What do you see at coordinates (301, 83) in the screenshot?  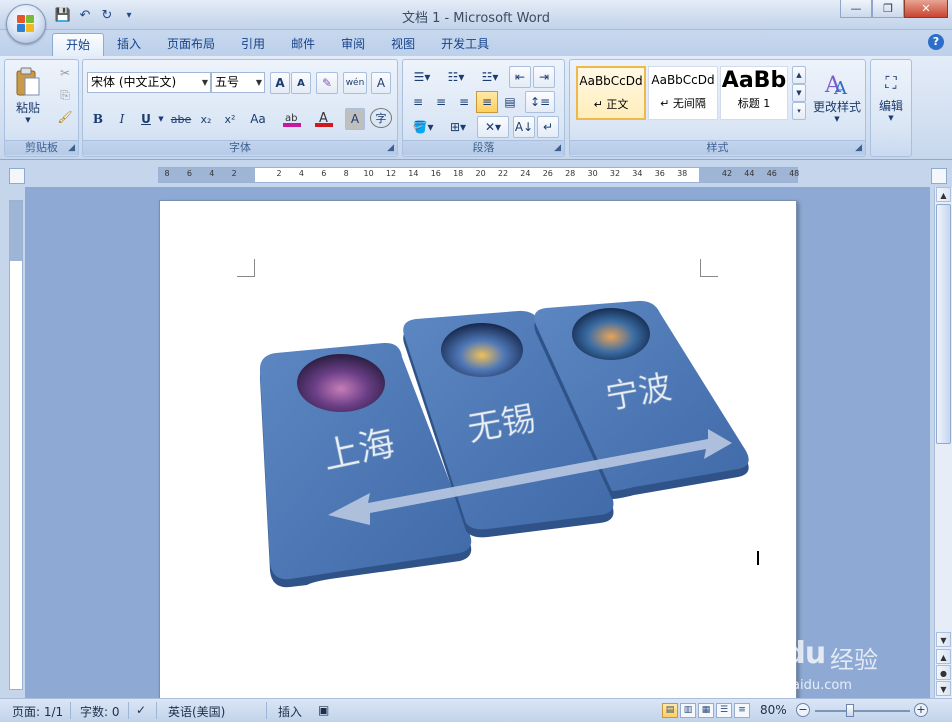 I see `shrink-font-button: A` at bounding box center [301, 83].